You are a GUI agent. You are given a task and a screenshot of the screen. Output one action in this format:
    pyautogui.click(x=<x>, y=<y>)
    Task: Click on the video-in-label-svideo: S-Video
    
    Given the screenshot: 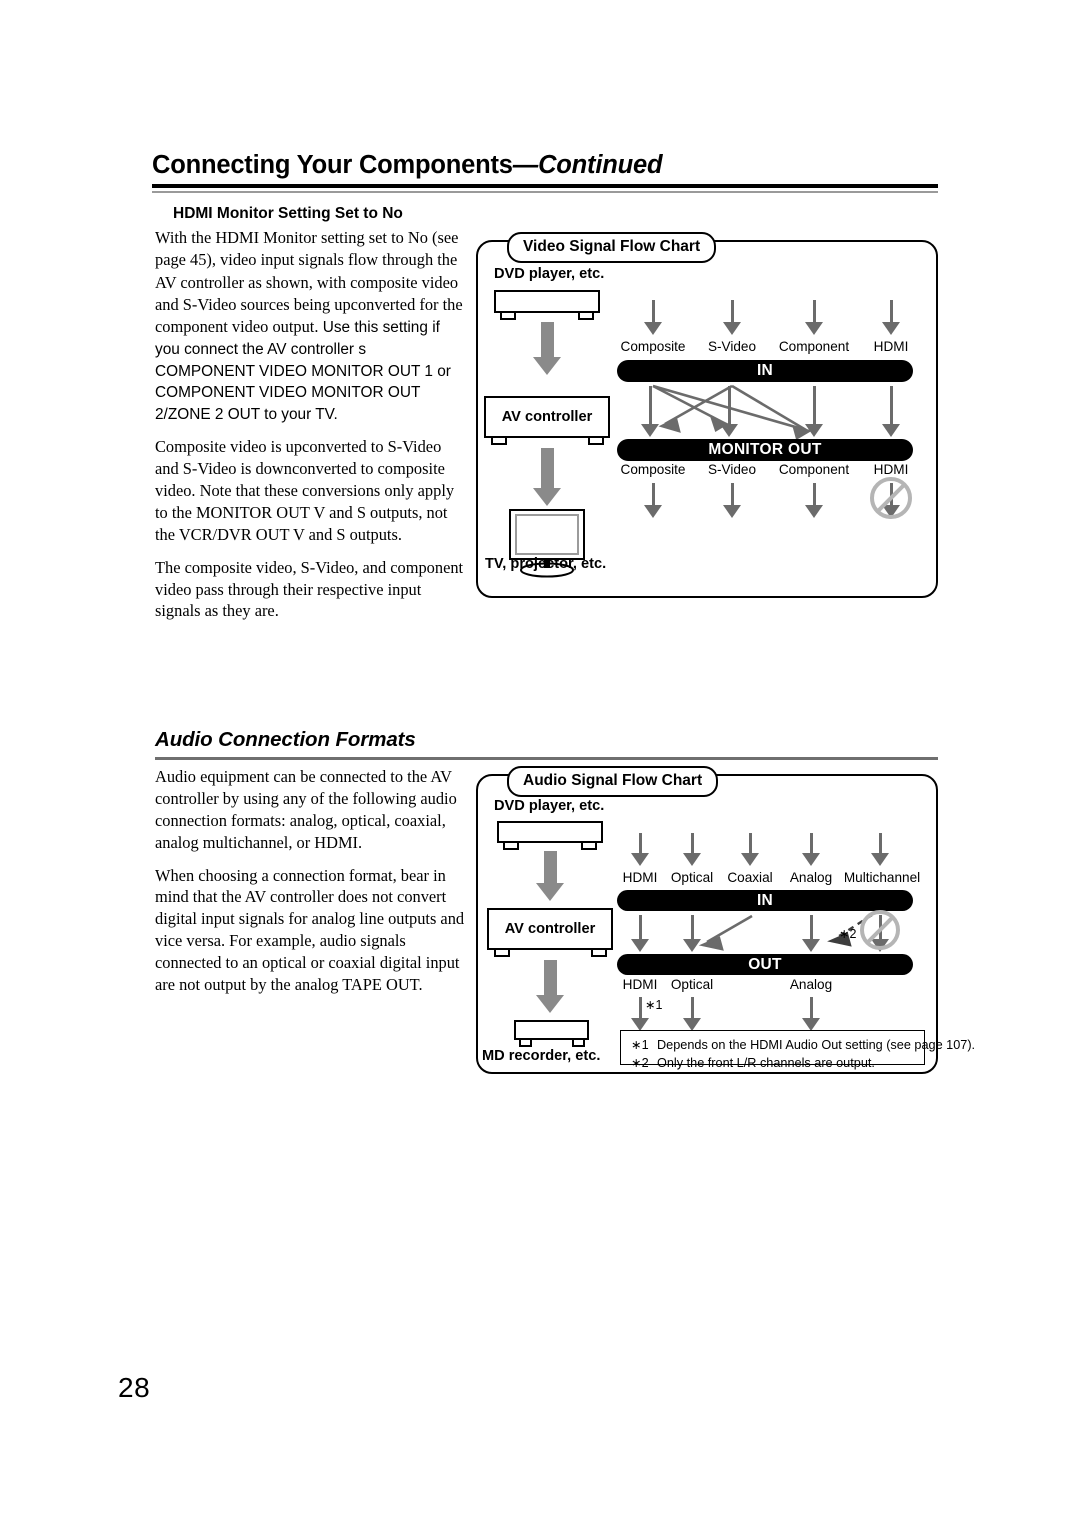 What is the action you would take?
    pyautogui.click(x=732, y=346)
    